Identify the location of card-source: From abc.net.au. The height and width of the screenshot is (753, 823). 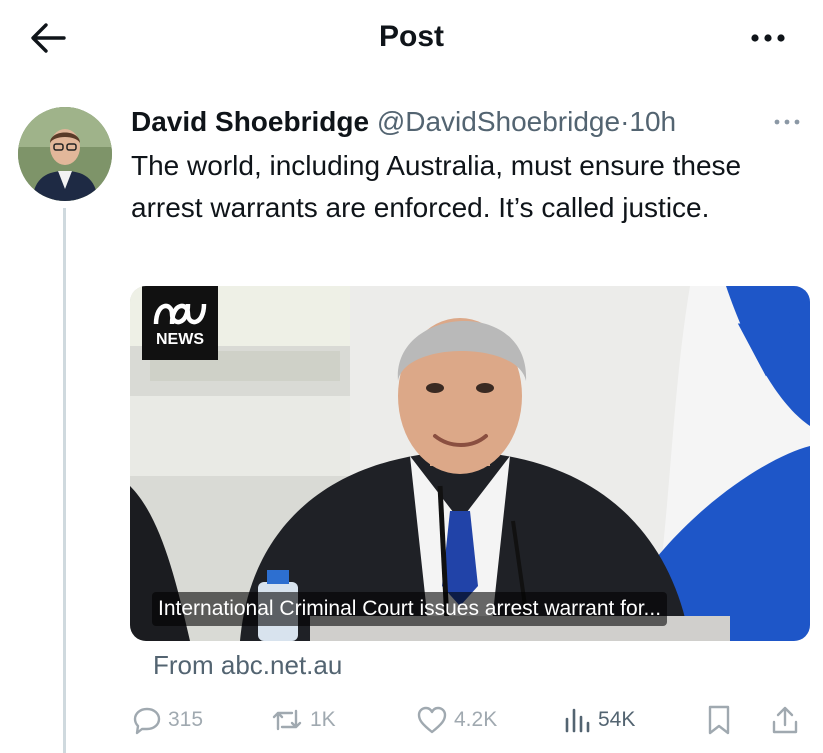
(247, 665).